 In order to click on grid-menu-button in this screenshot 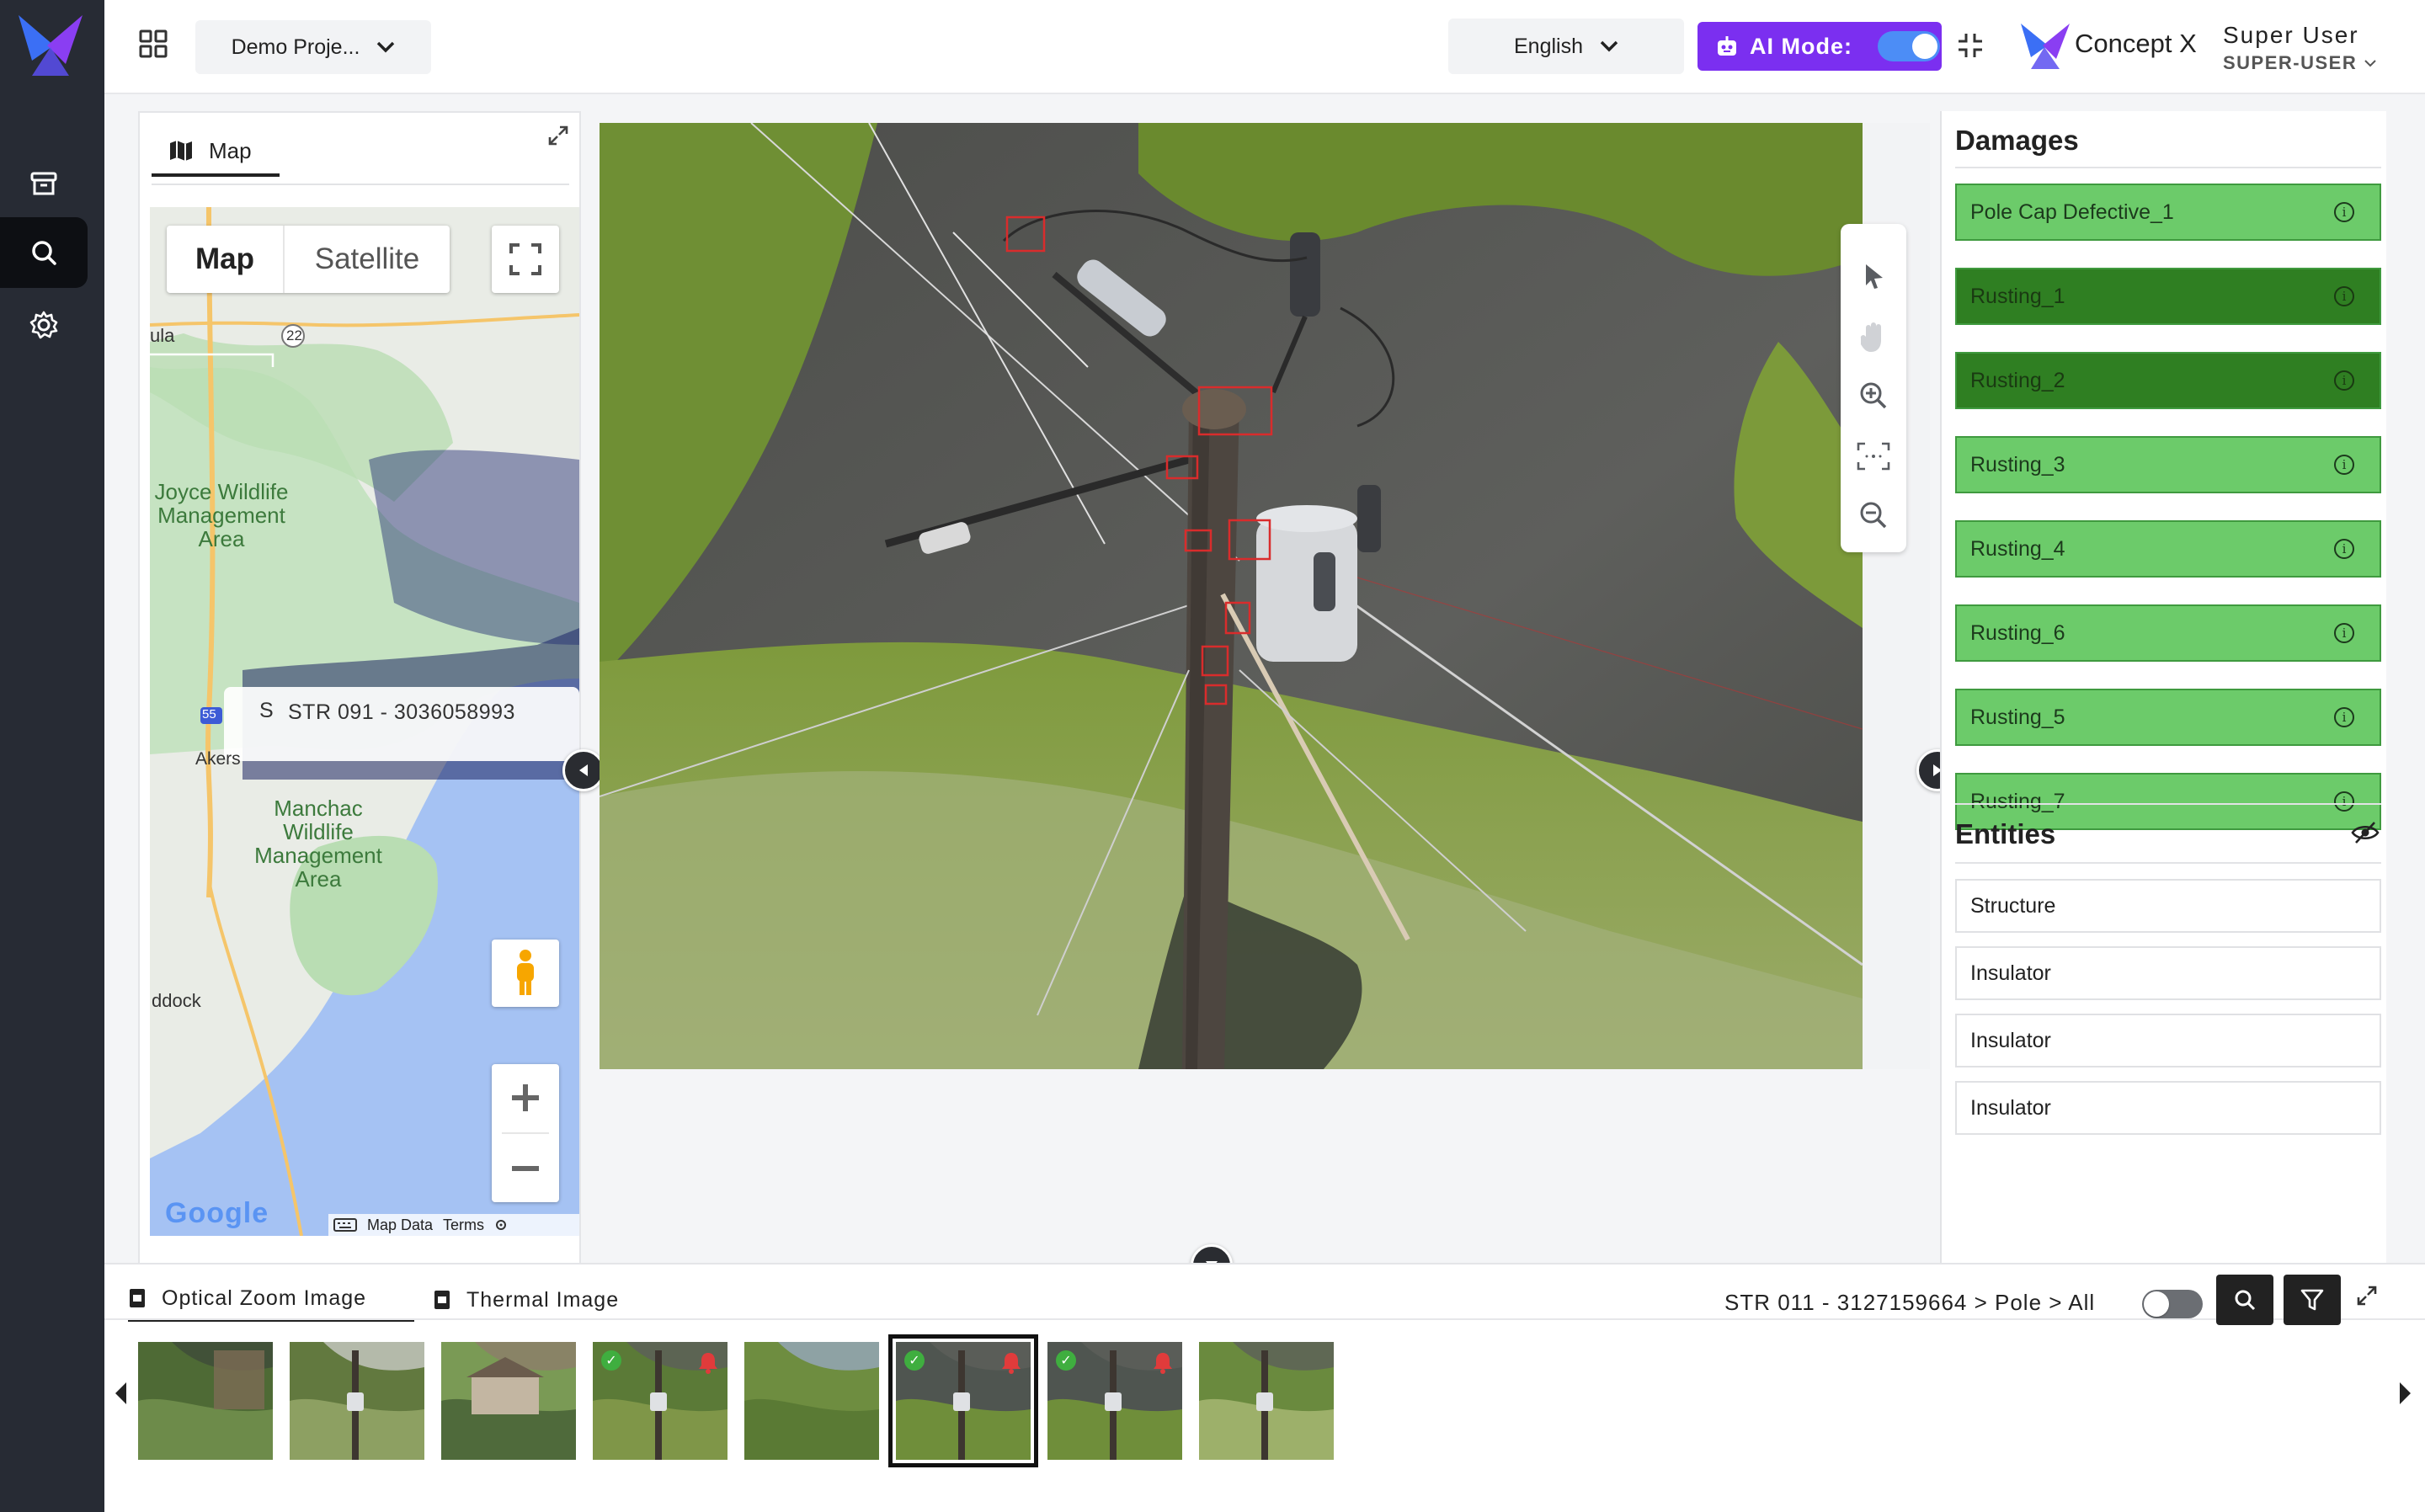, I will do `click(153, 46)`.